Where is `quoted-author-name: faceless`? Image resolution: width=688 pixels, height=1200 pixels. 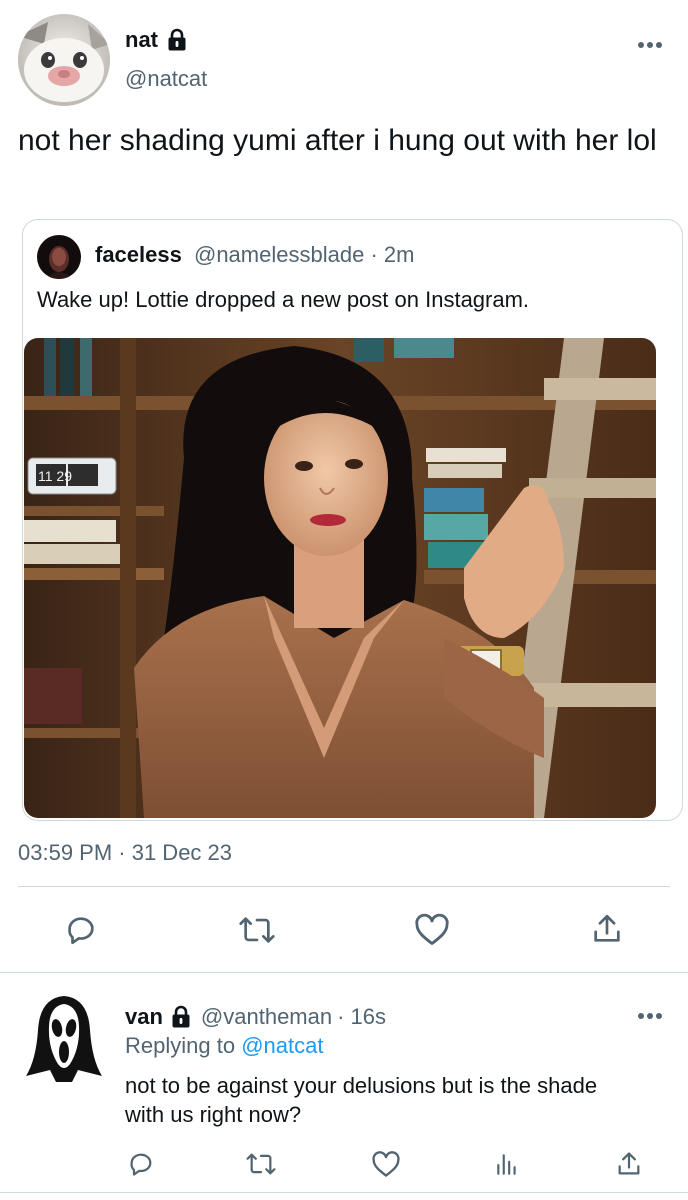 quoted-author-name: faceless is located at coordinates (138, 254).